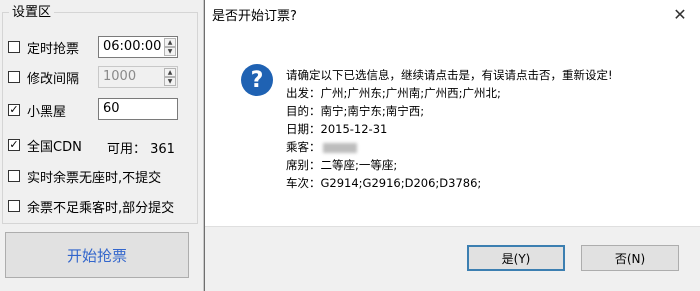 This screenshot has width=700, height=291. Describe the element at coordinates (54, 147) in the screenshot. I see `all-cdn-label: 全国CDN` at that location.